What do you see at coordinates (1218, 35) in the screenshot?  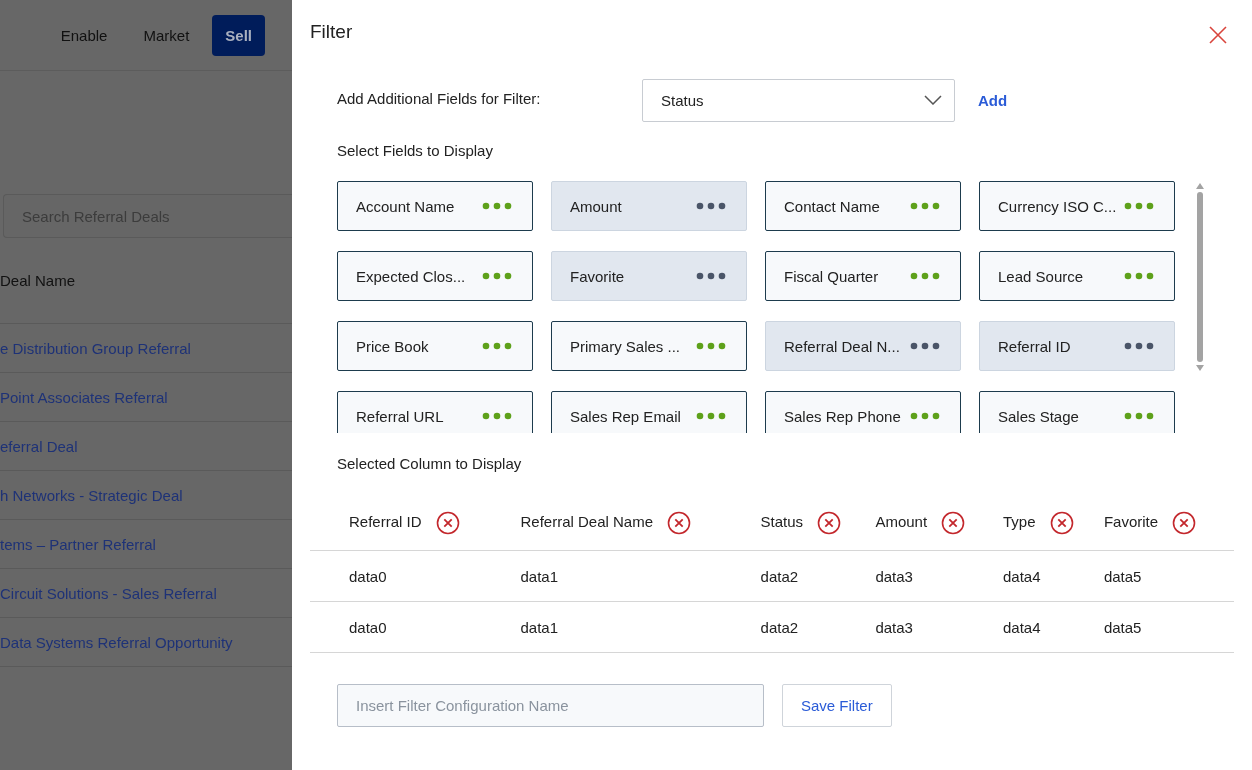 I see `close-icon` at bounding box center [1218, 35].